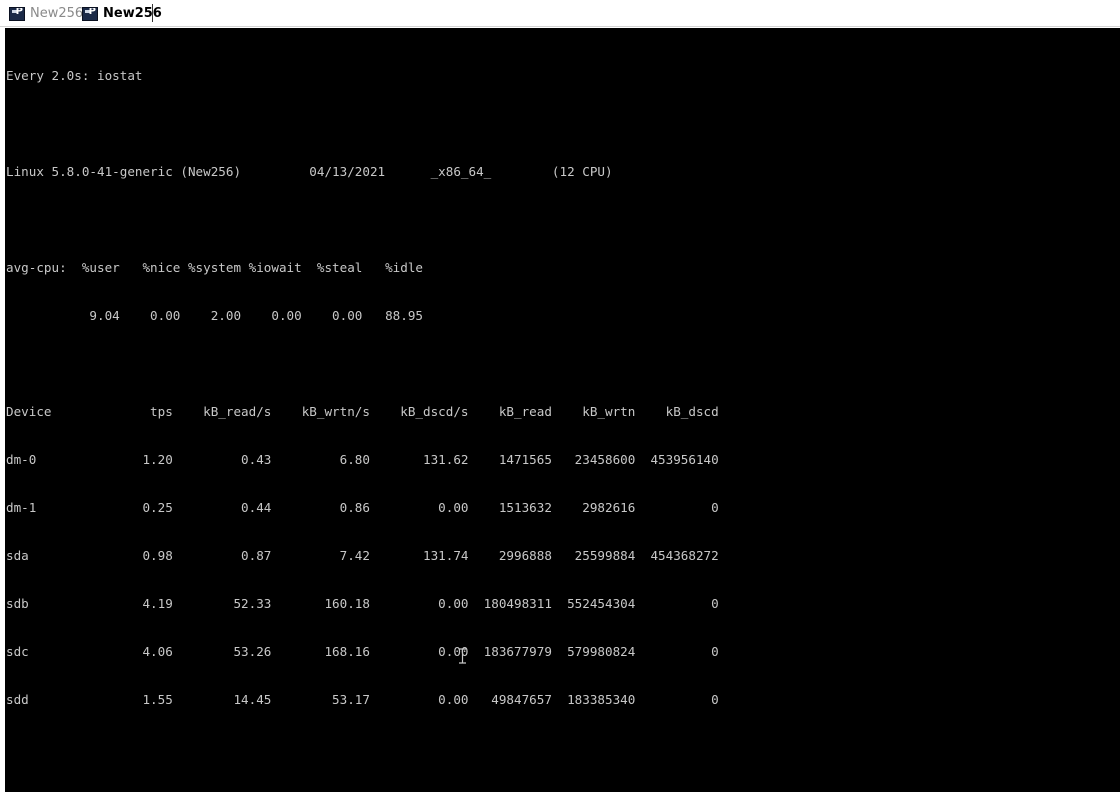  What do you see at coordinates (152, 13) in the screenshot?
I see `tab-separator` at bounding box center [152, 13].